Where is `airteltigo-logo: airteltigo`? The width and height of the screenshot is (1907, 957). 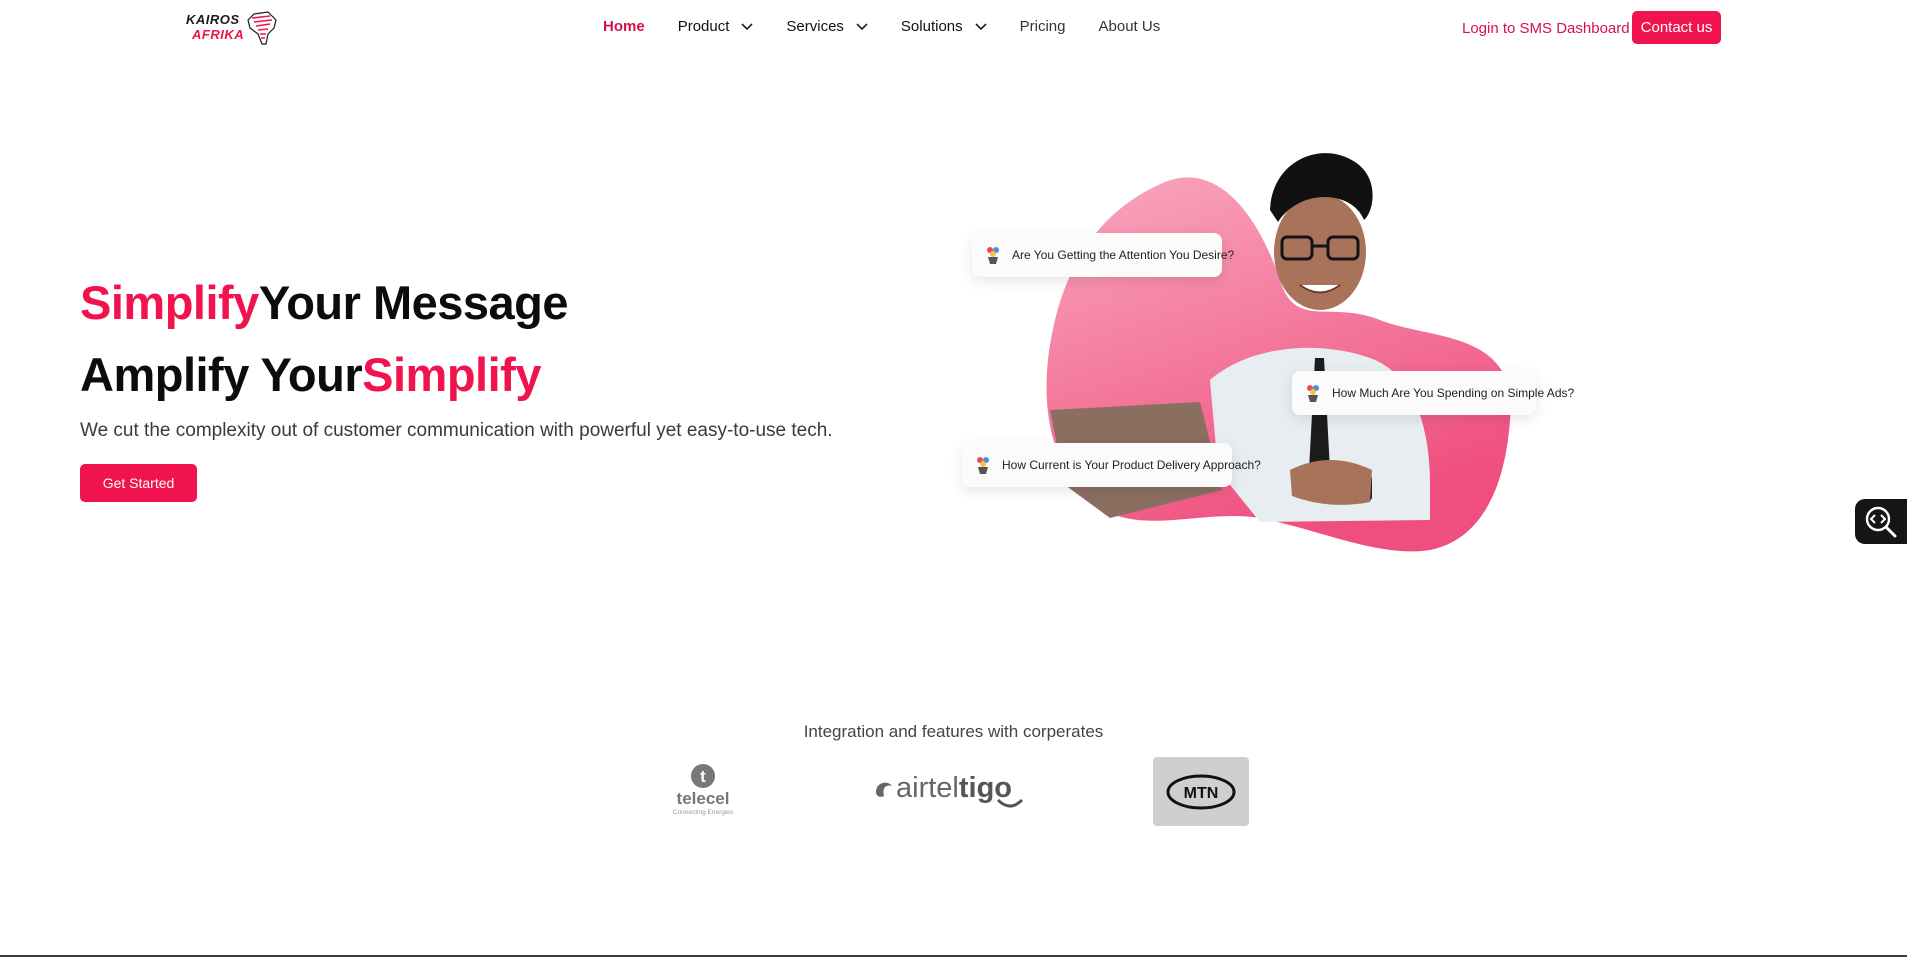
airteltigo-logo: airteltigo is located at coordinates (950, 790).